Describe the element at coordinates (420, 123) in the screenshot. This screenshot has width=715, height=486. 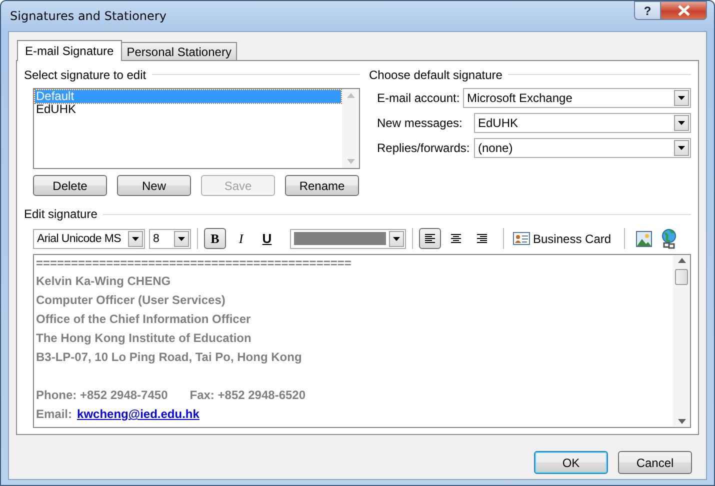
I see `field-label: New messages:` at that location.